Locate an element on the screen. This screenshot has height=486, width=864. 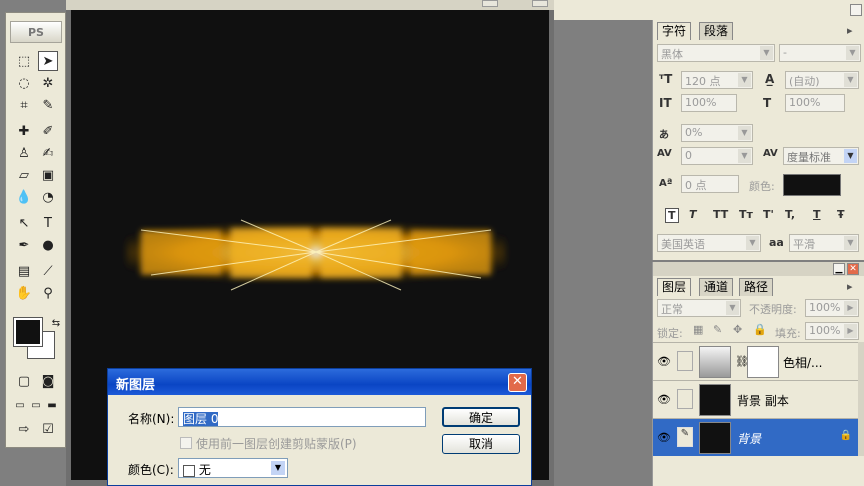
magic-wand-tool-icon: ✲ is located at coordinates (48, 83).